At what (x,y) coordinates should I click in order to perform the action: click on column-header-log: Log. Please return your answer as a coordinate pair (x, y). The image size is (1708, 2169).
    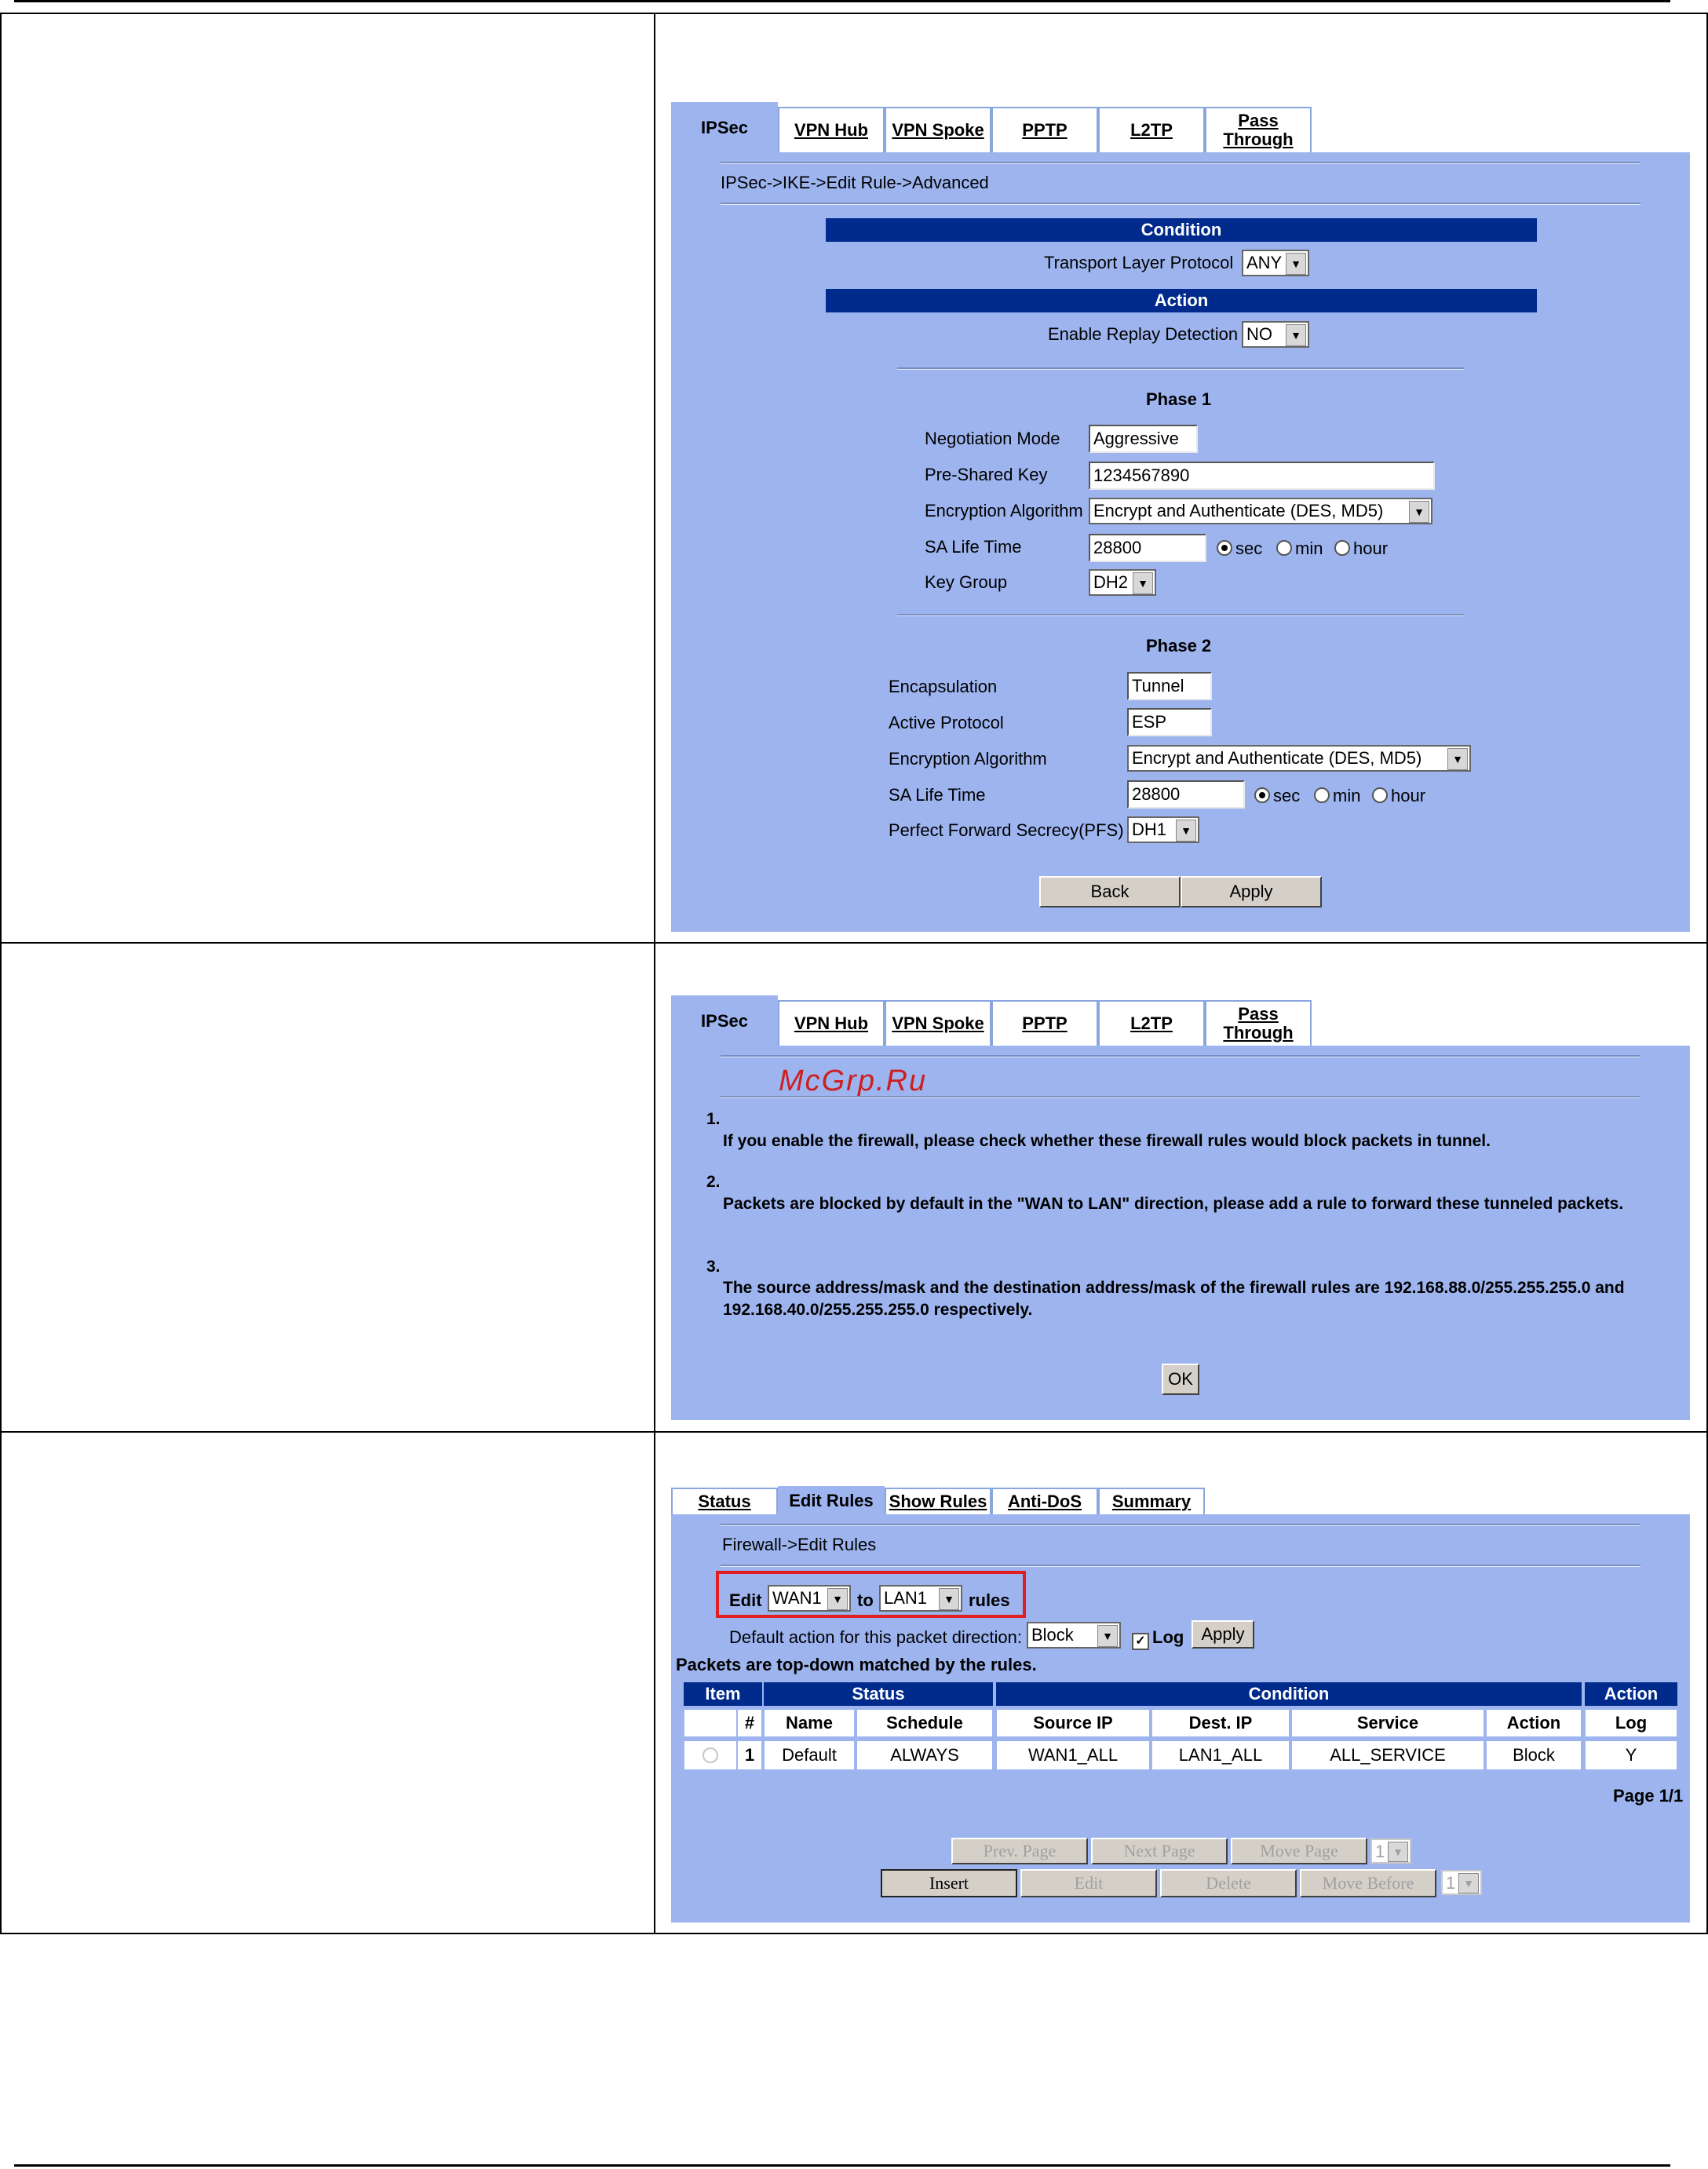
    Looking at the image, I should click on (1631, 1723).